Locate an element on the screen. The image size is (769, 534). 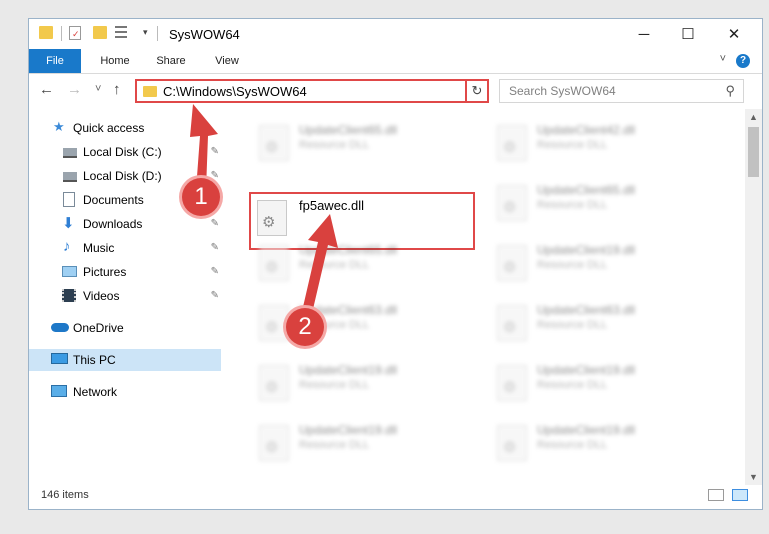
annotation-arrows is located at coordinates (264, 213).